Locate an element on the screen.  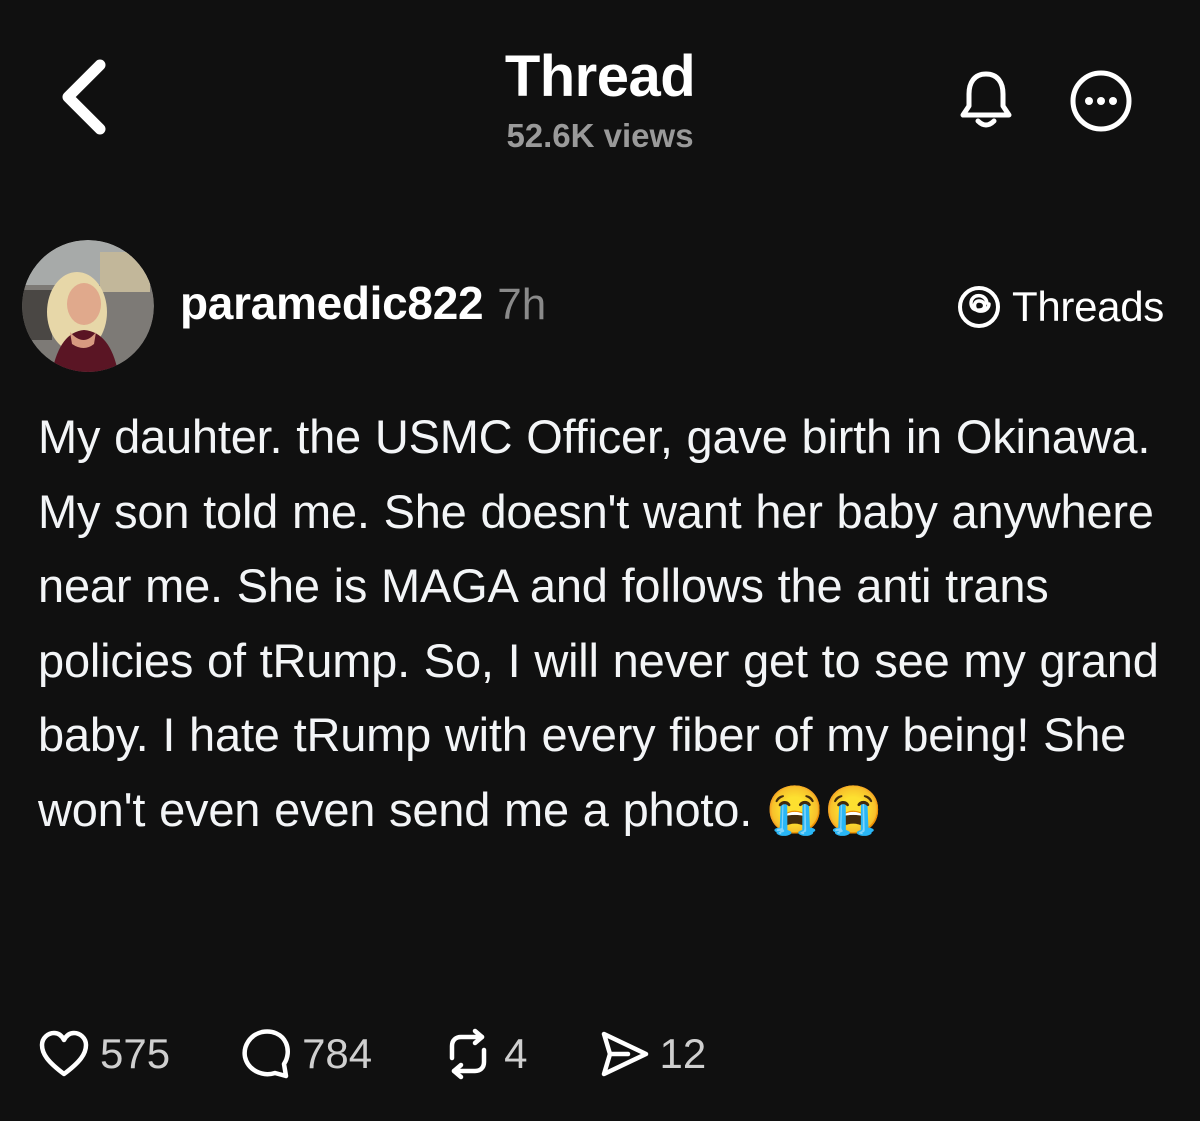
threads-logo-icon is located at coordinates (979, 307).